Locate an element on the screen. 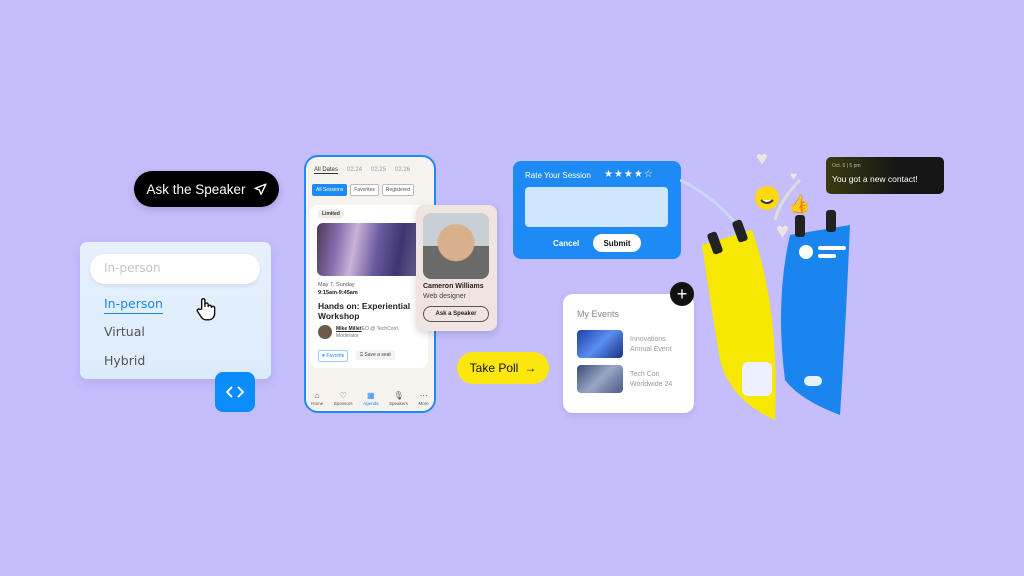 This screenshot has width=1024, height=576. more-icon: ⋯ is located at coordinates (423, 395).